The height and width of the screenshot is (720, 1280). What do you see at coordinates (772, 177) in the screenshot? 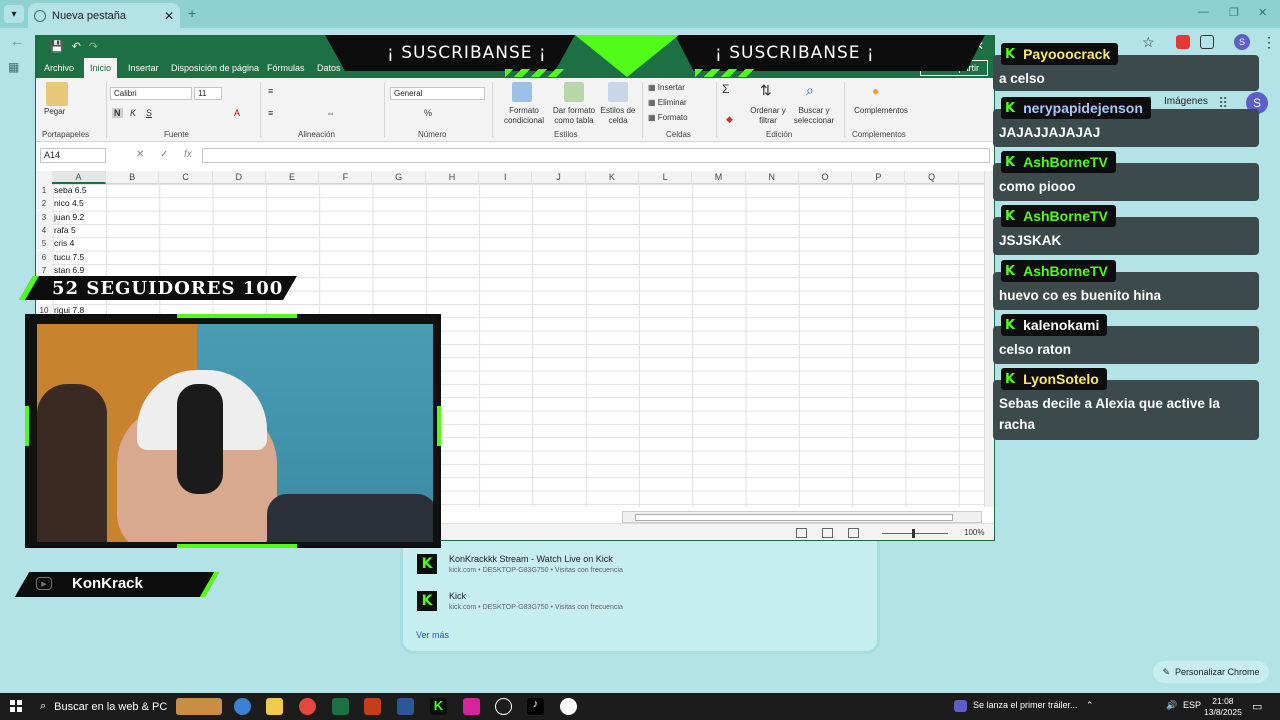
I see `column-header: N` at bounding box center [772, 177].